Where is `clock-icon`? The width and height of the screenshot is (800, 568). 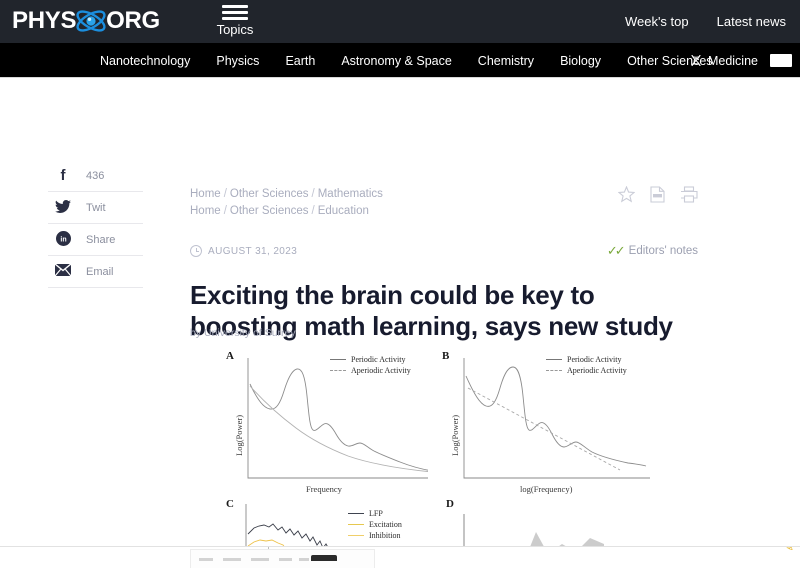 clock-icon is located at coordinates (196, 251).